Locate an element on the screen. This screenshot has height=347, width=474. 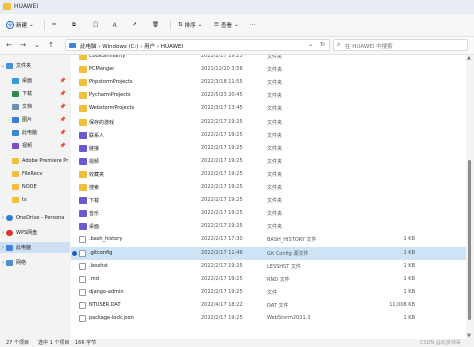
sidebar-item-documents: 文档 📌 is located at coordinates (35, 106).